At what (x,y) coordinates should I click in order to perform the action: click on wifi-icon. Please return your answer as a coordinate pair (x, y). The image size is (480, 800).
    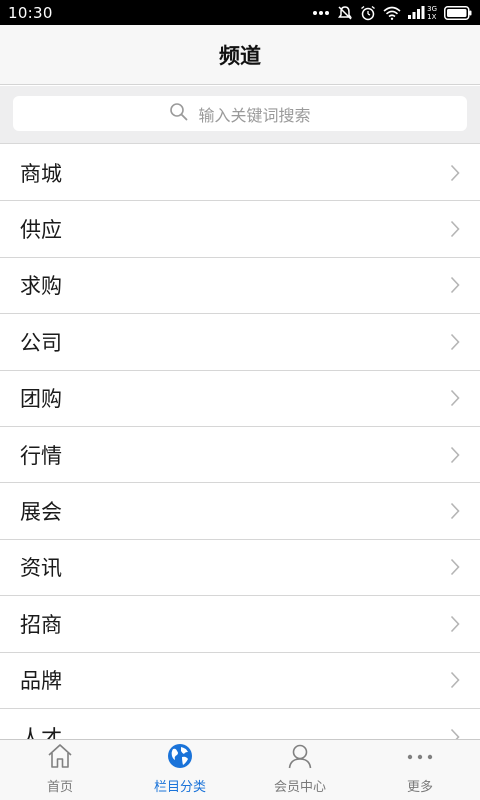
    Looking at the image, I should click on (392, 13).